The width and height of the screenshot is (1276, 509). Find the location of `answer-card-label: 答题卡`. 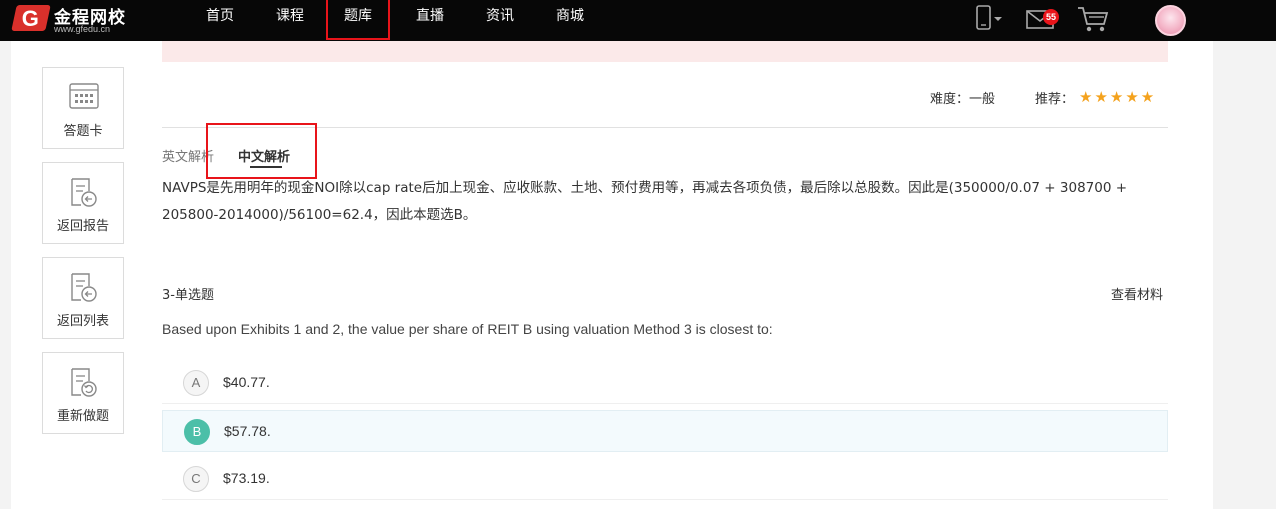

answer-card-label: 答题卡 is located at coordinates (83, 131).